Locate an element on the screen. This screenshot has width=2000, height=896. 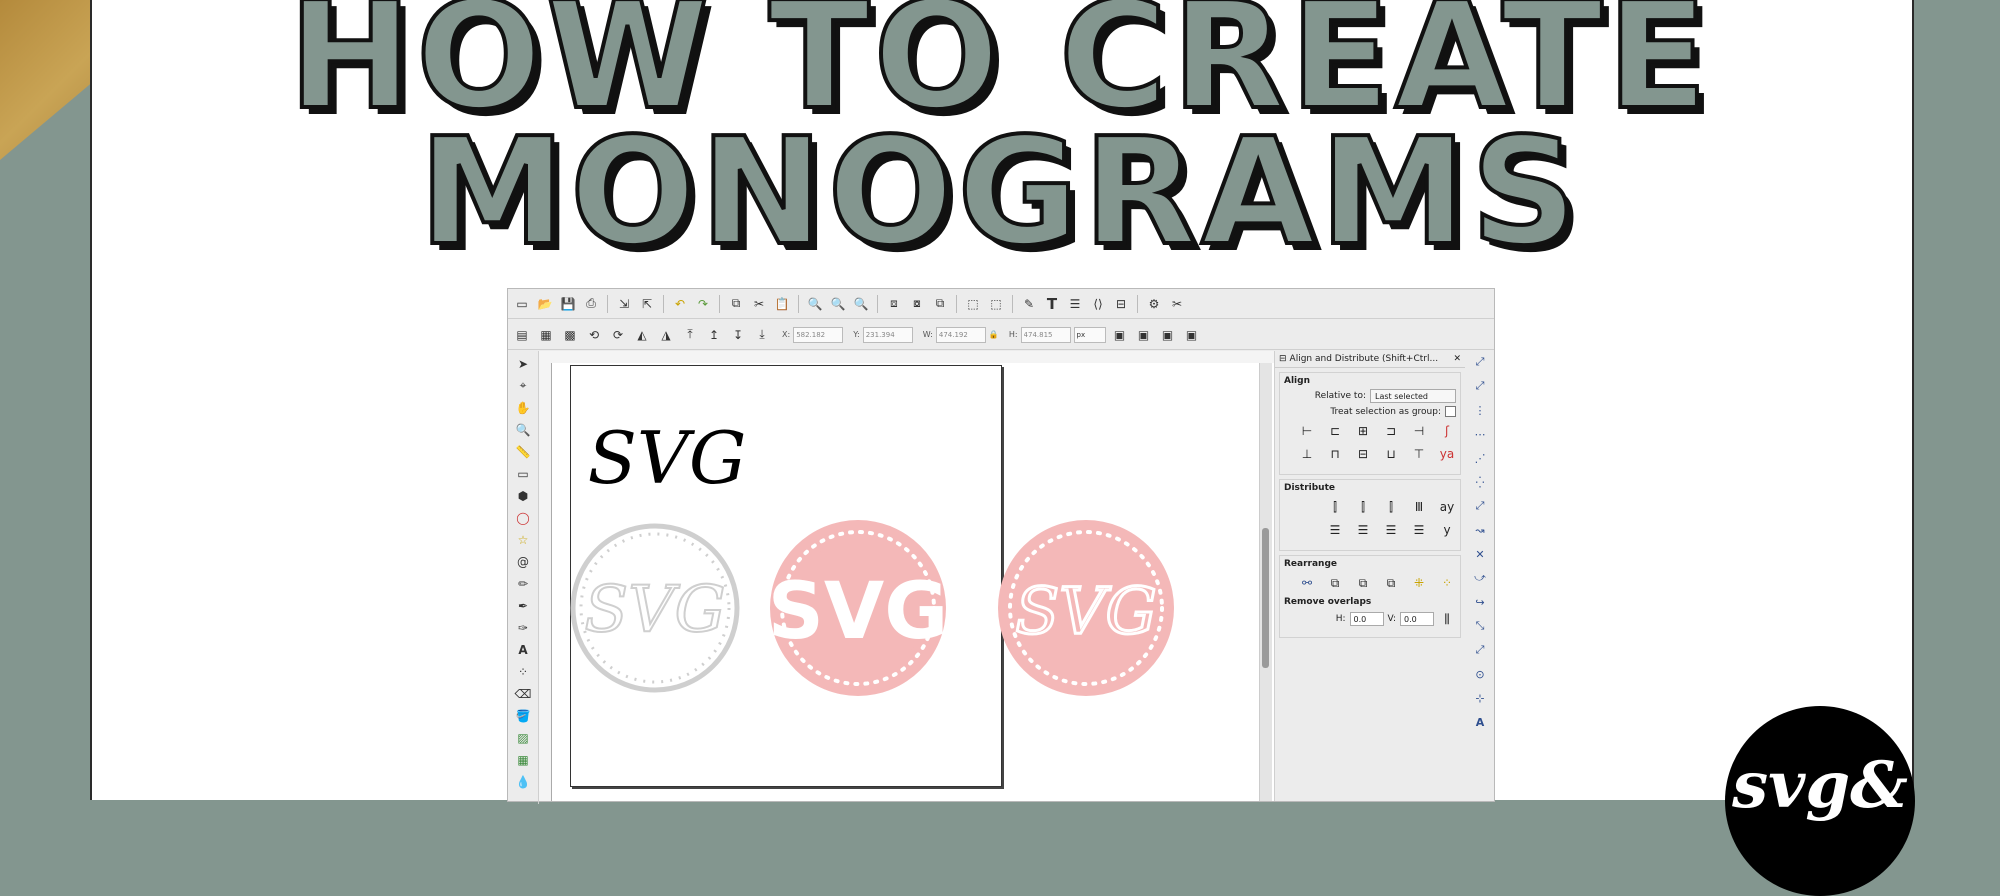
exchange-z-order-icon: ⧉ is located at coordinates (1363, 583).